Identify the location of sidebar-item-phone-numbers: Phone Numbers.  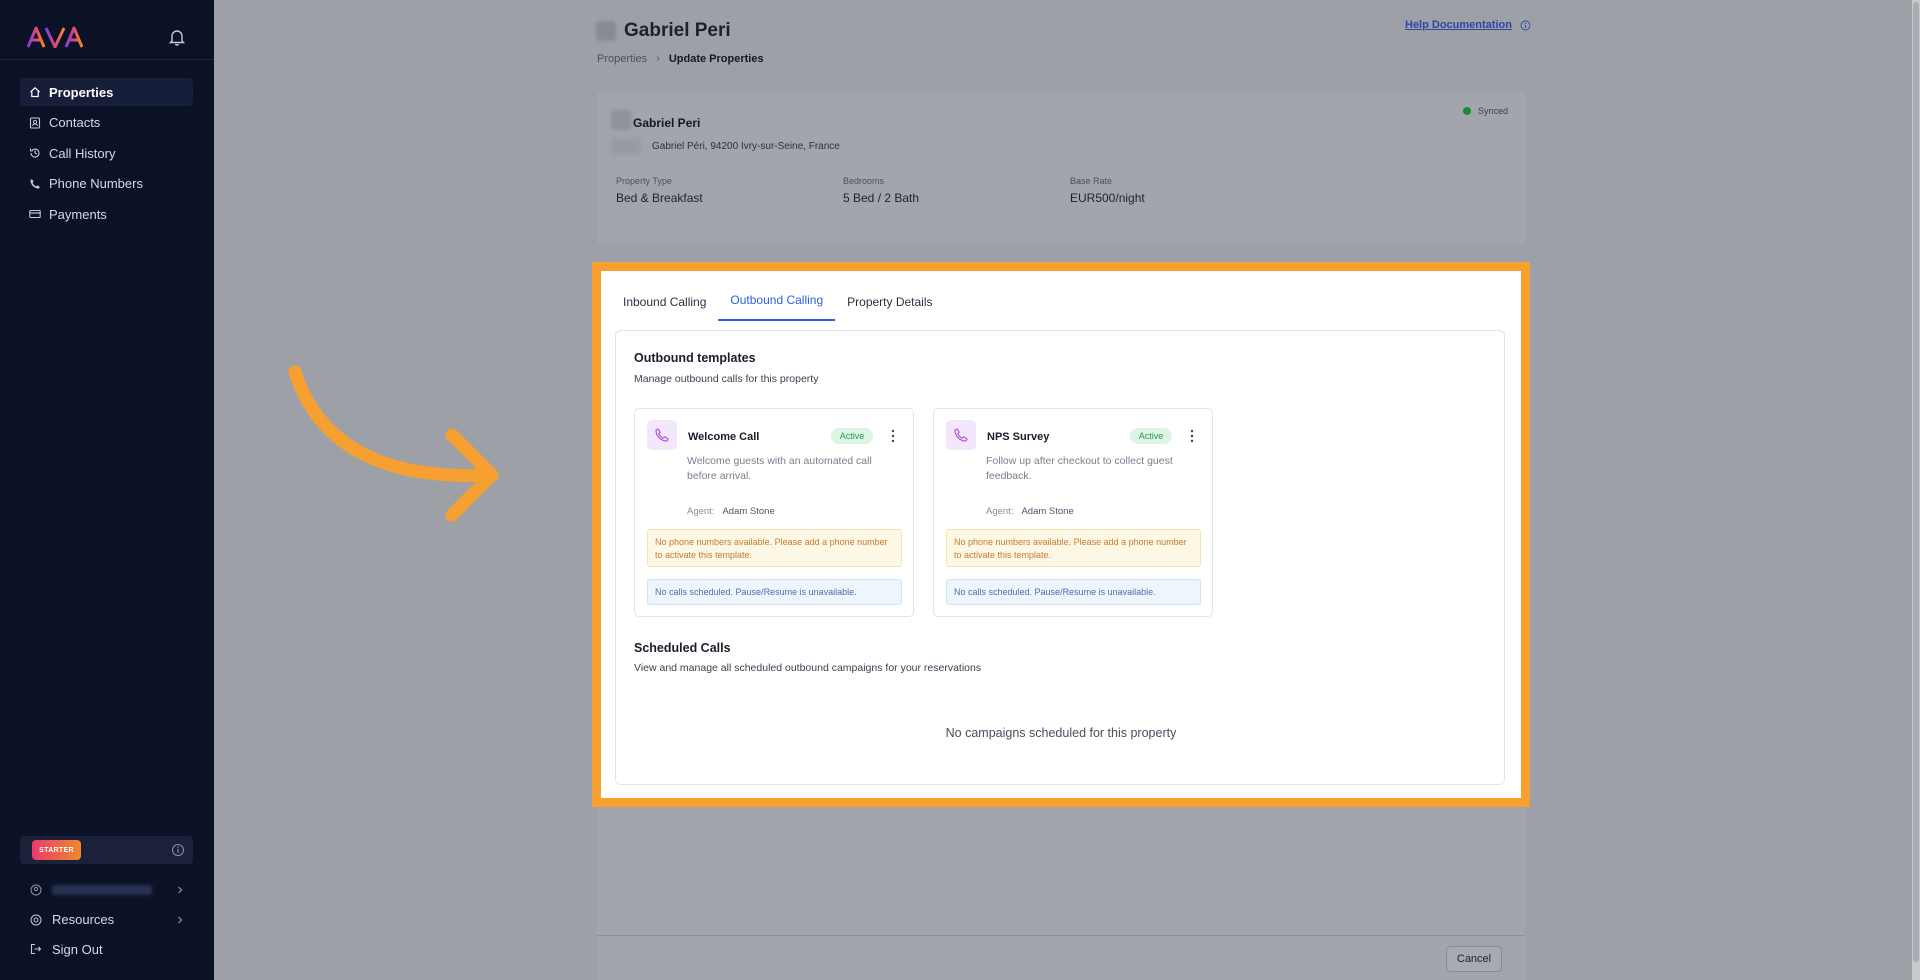
(106, 184).